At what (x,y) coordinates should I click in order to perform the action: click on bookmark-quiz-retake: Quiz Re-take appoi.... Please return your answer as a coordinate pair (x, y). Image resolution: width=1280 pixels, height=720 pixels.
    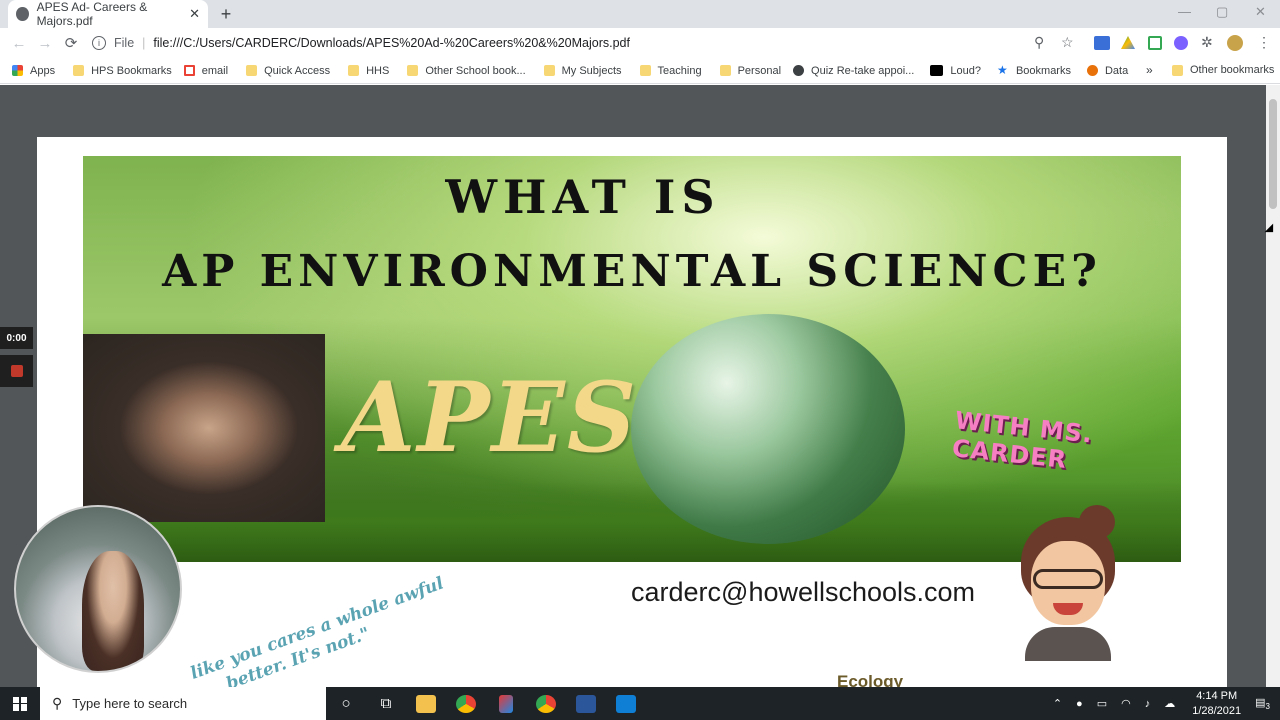
    Looking at the image, I should click on (853, 71).